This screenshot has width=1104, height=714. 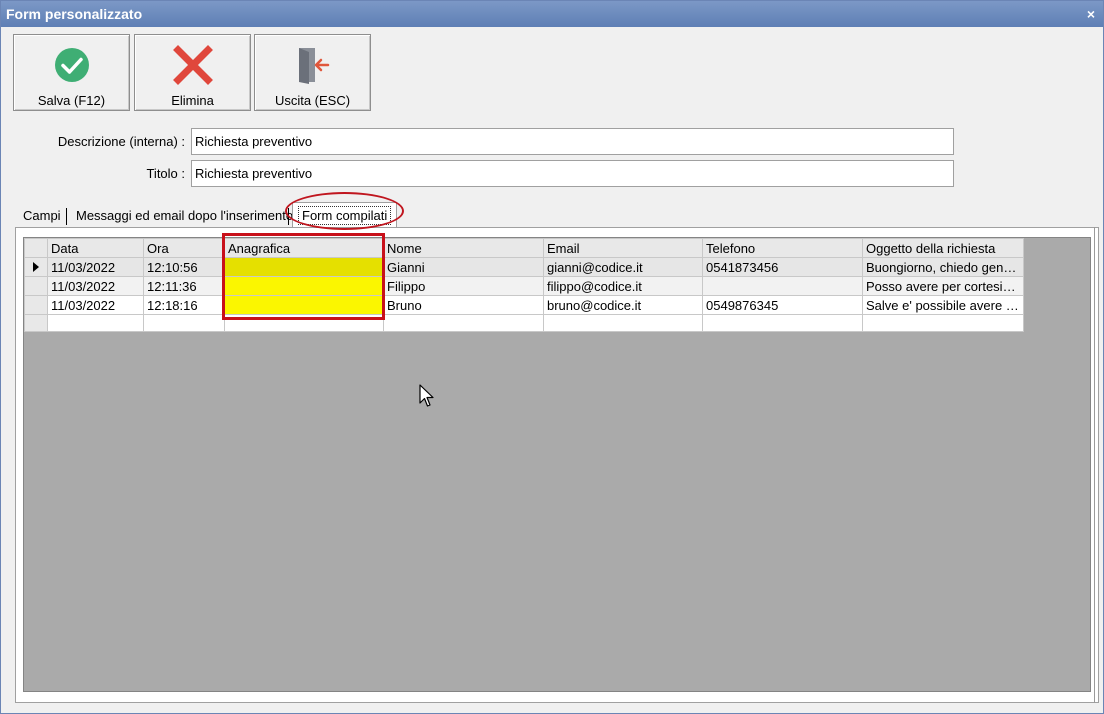 What do you see at coordinates (71, 65) in the screenshot?
I see `check-circle-icon` at bounding box center [71, 65].